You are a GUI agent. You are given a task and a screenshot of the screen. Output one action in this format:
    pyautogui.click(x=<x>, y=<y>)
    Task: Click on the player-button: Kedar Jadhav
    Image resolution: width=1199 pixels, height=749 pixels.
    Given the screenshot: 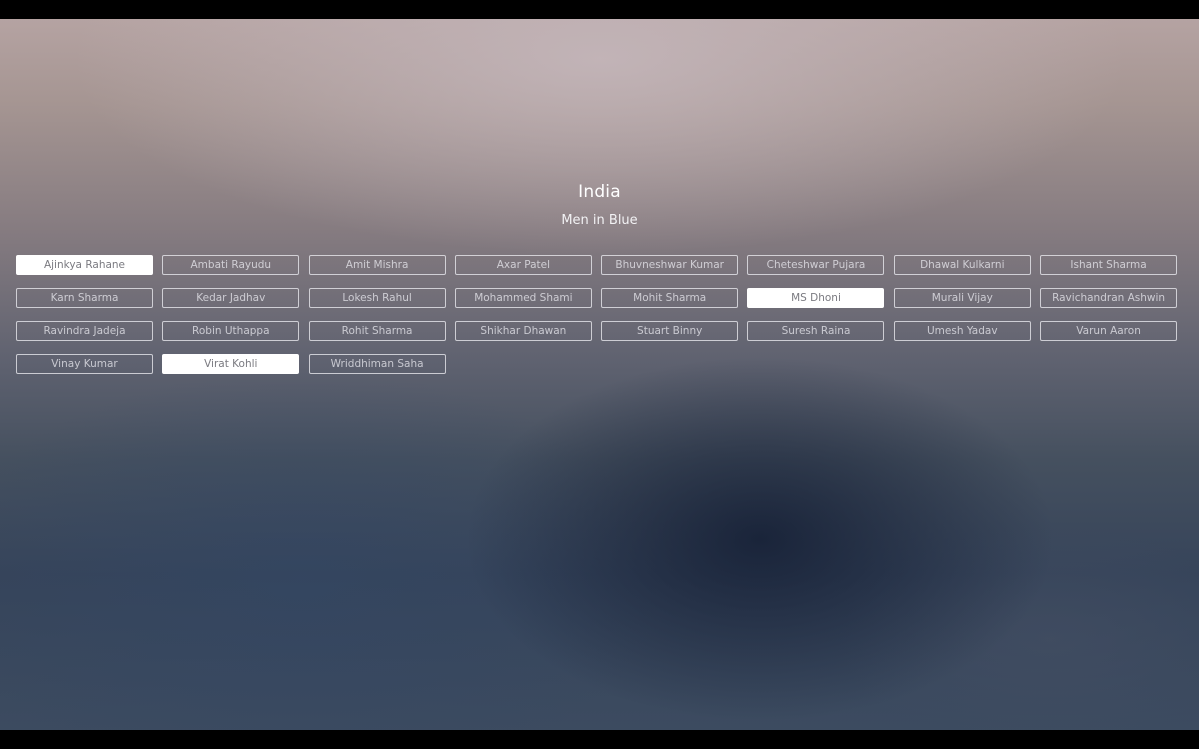 What is the action you would take?
    pyautogui.click(x=231, y=298)
    